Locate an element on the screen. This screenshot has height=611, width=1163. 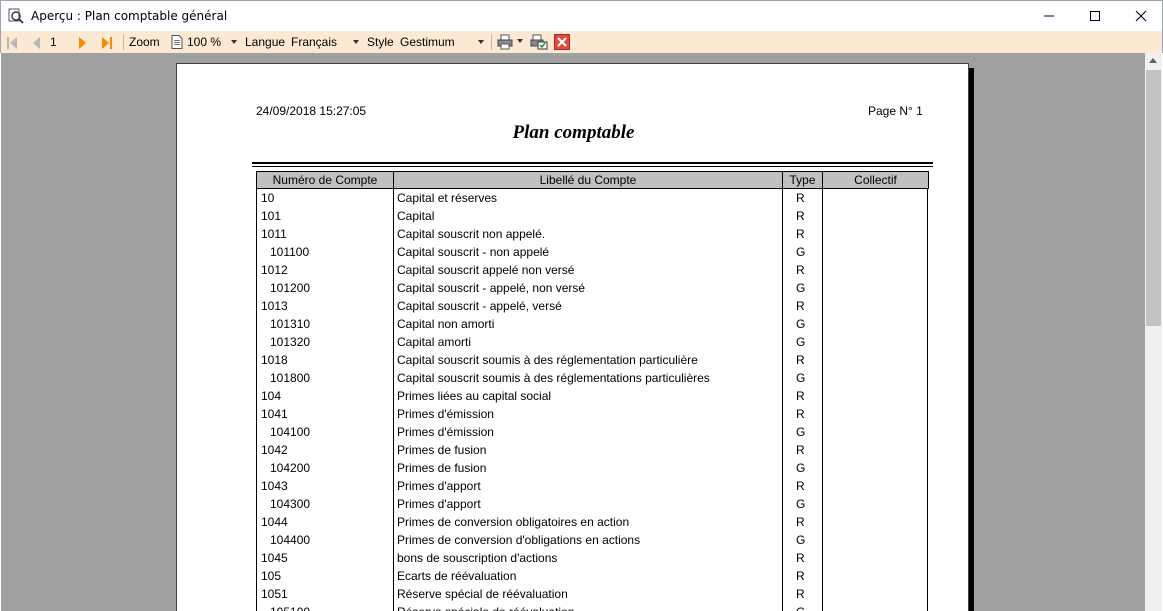
table-row: 1041 Primes d'émission R is located at coordinates (592, 414).